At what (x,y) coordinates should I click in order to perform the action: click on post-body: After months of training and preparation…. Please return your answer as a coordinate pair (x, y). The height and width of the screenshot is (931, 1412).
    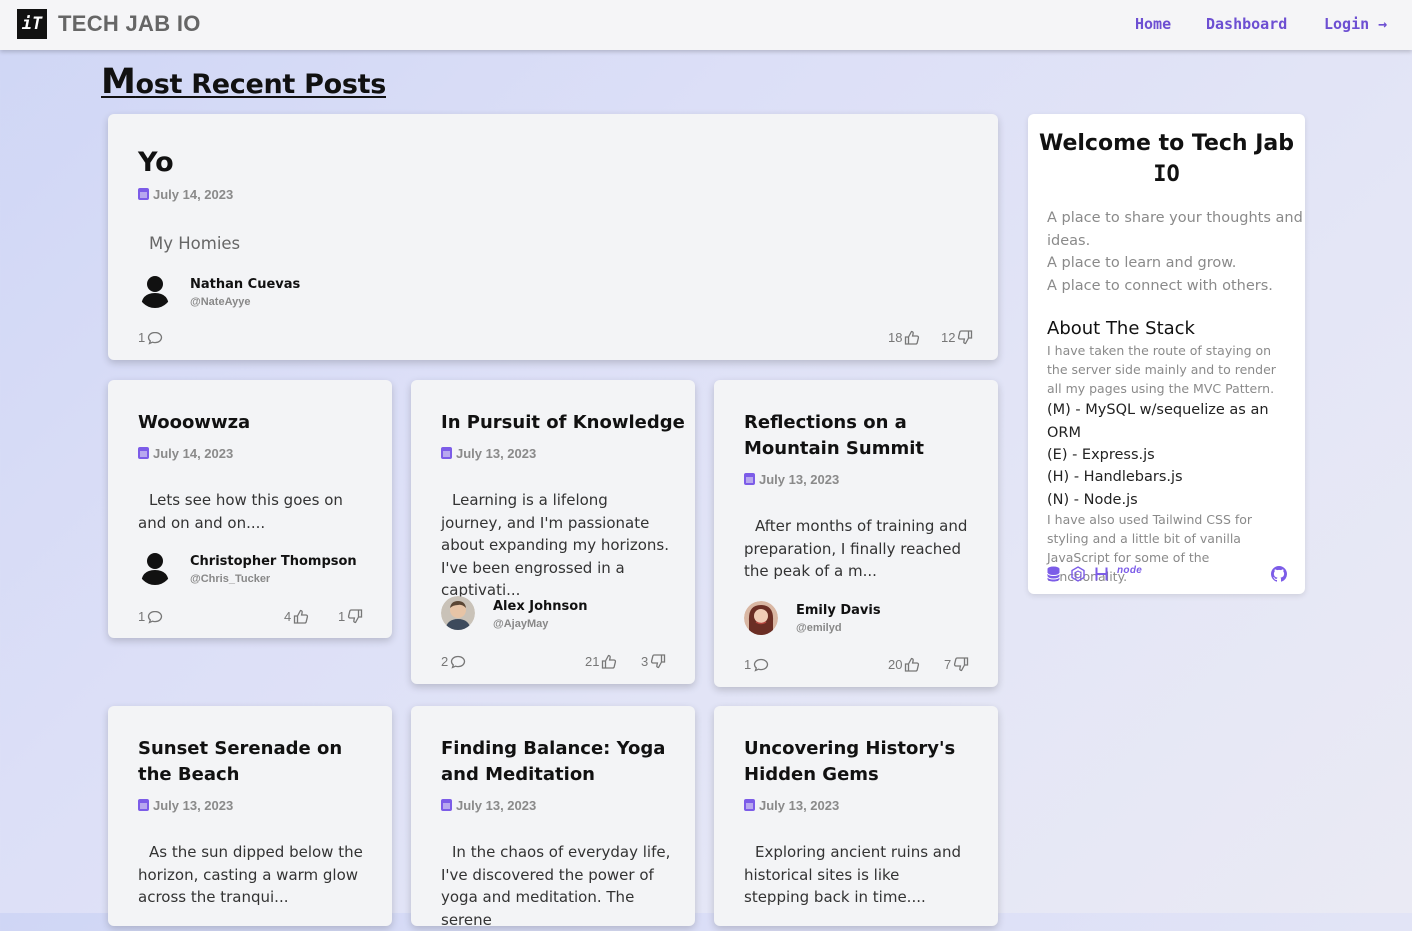
    Looking at the image, I should click on (856, 548).